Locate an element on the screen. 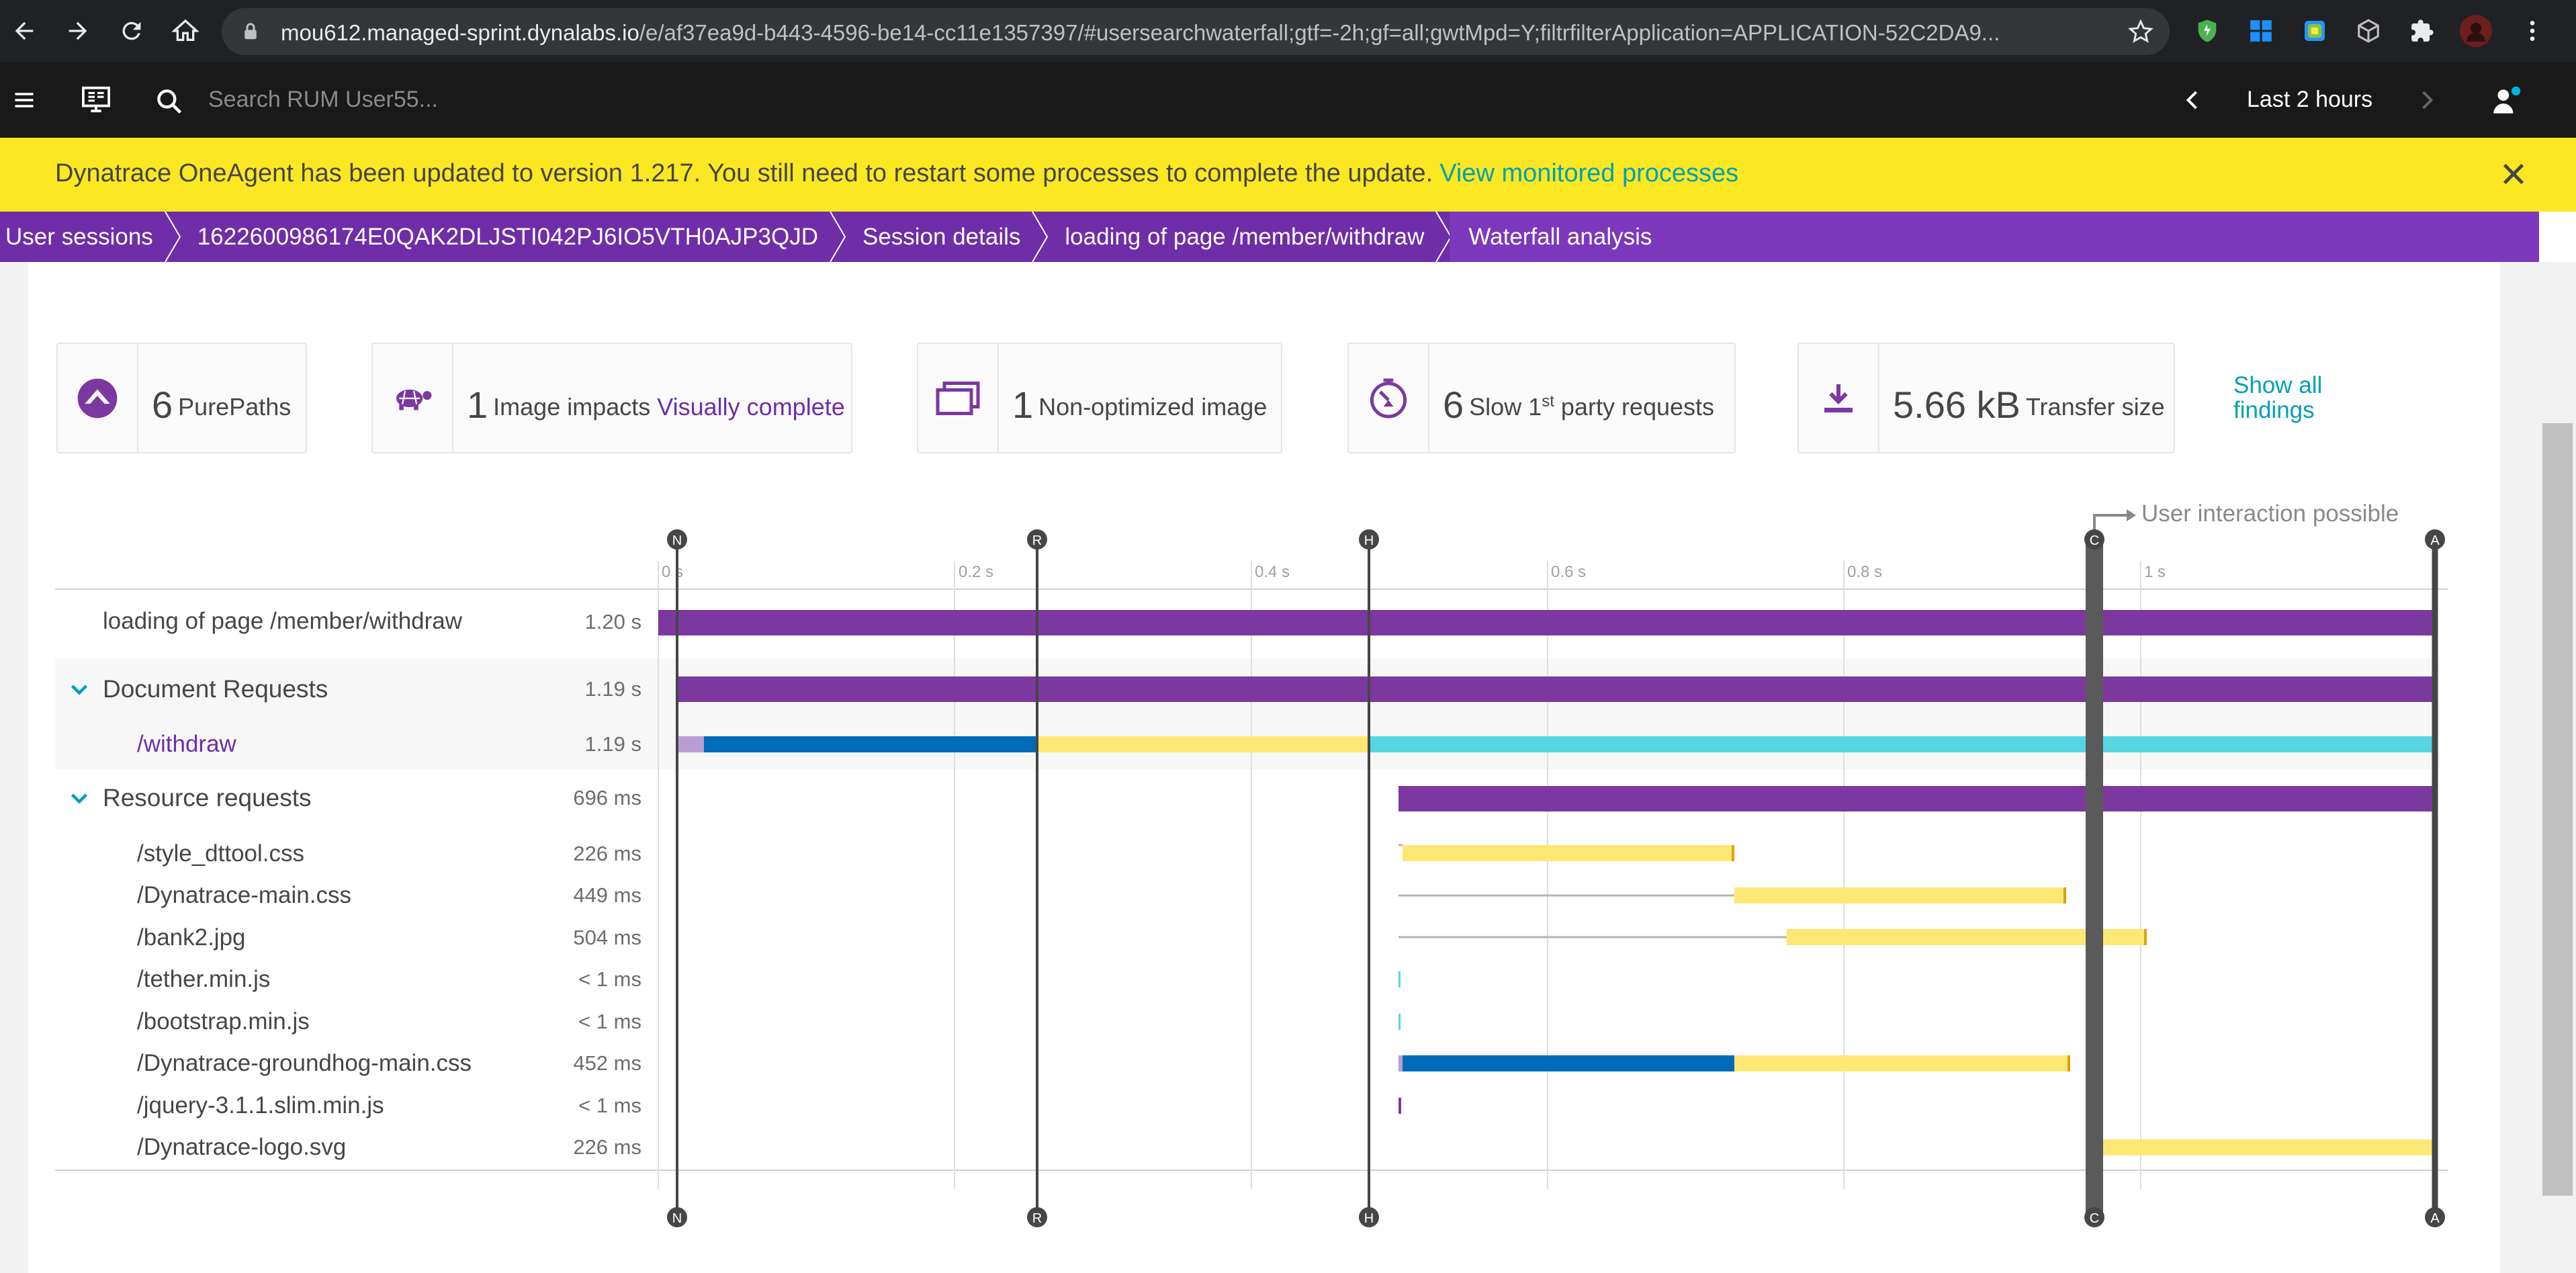 The image size is (2576, 1273). tick-label: 0 s is located at coordinates (673, 572).